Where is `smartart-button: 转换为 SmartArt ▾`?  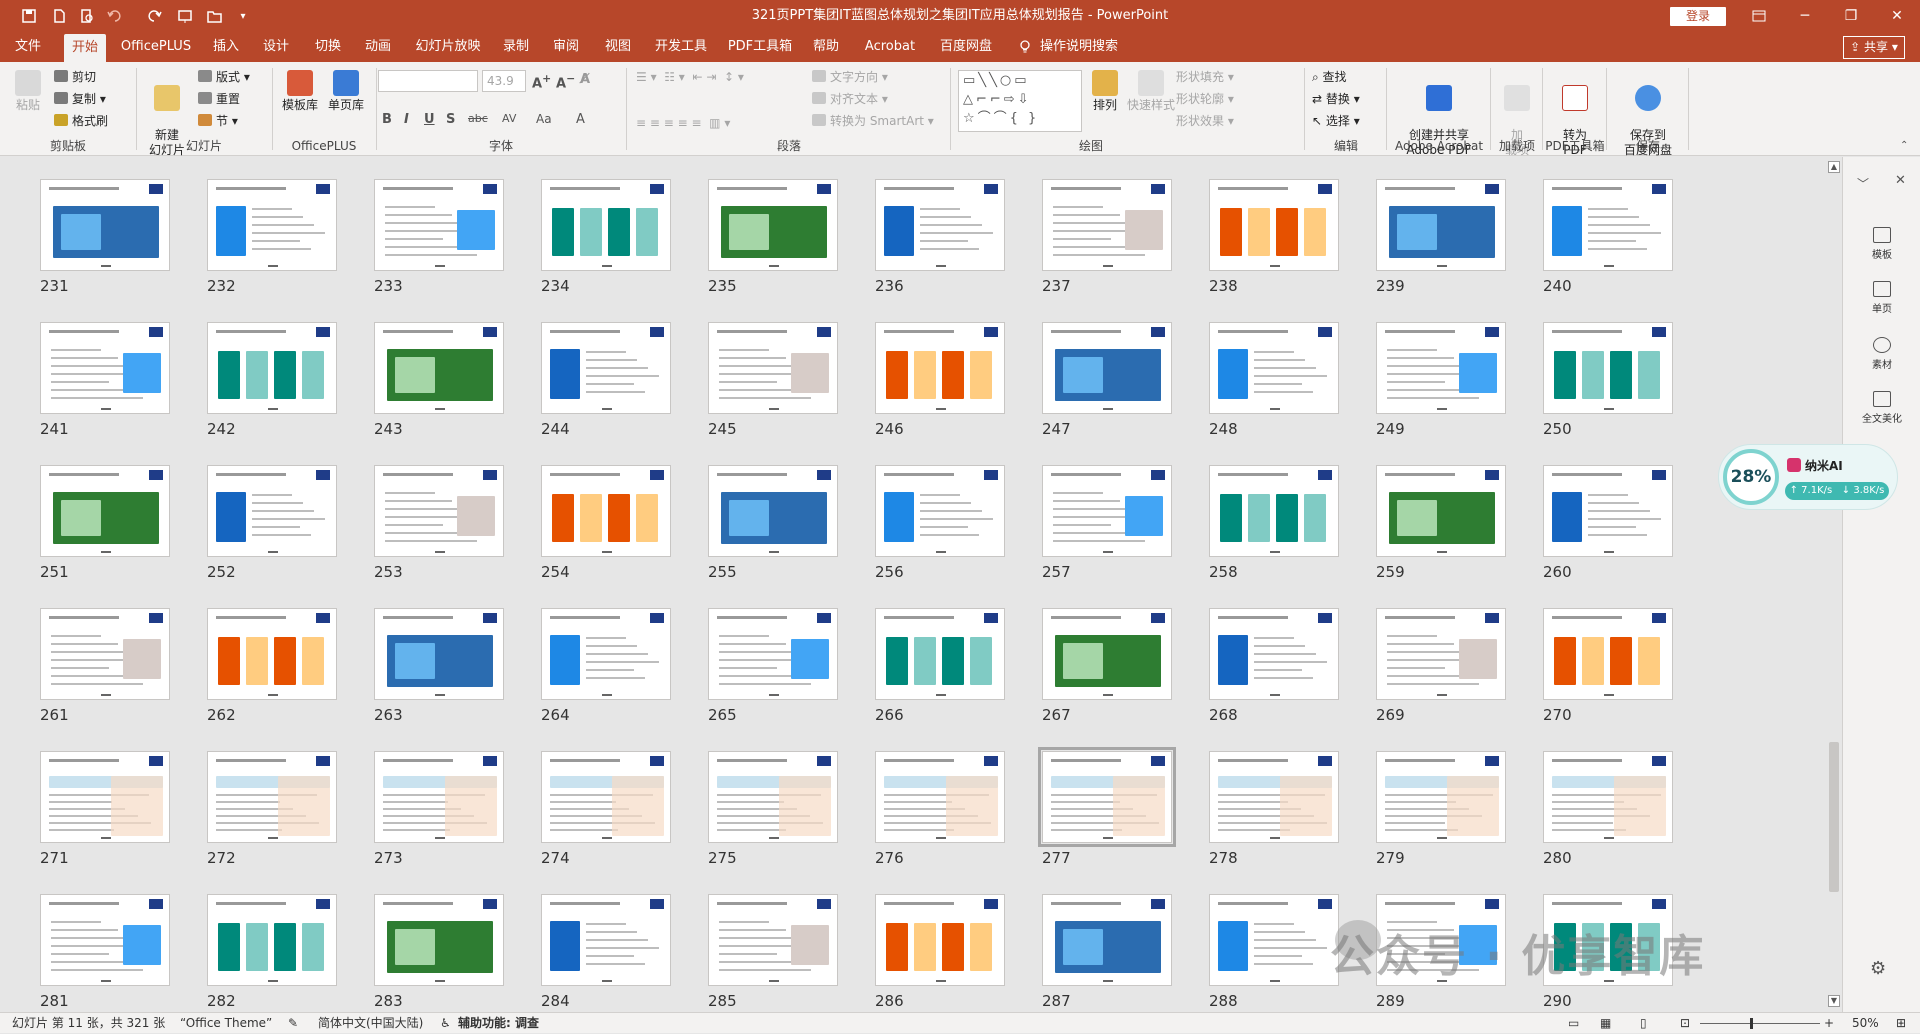
smartart-button: 转换为 SmartArt ▾ is located at coordinates (873, 121).